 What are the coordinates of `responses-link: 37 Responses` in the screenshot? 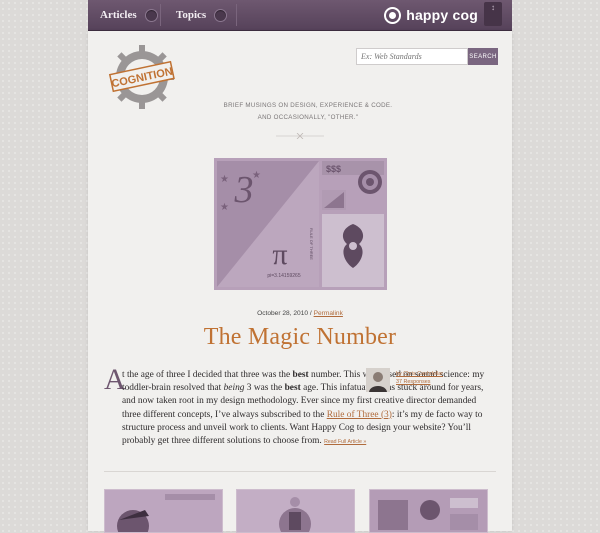 It's located at (413, 382).